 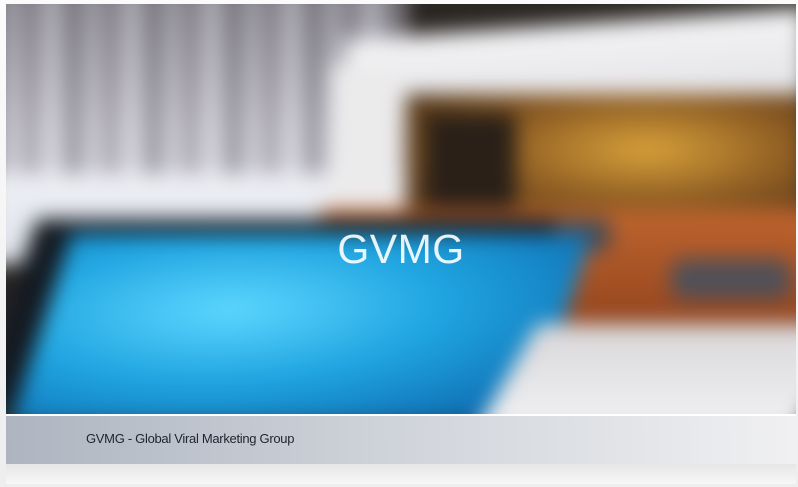 What do you see at coordinates (366, 144) in the screenshot?
I see `house-wall` at bounding box center [366, 144].